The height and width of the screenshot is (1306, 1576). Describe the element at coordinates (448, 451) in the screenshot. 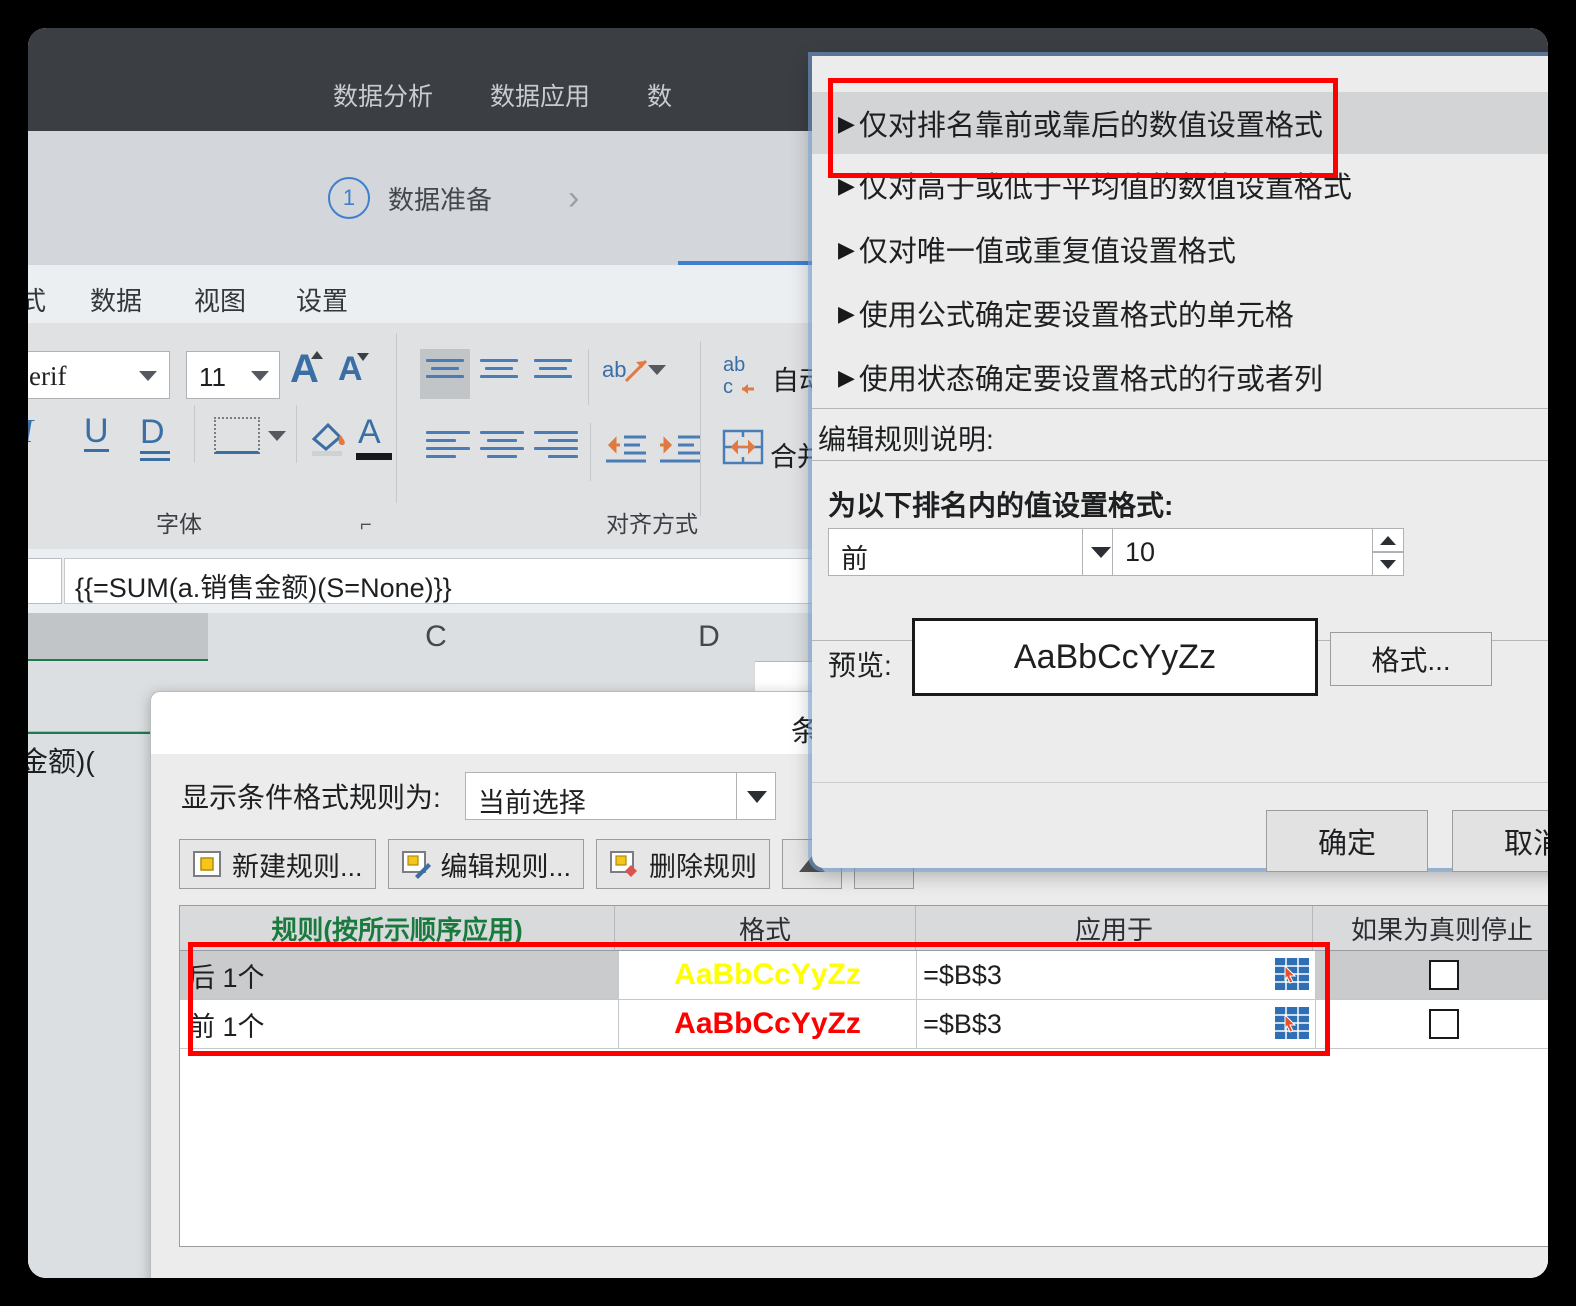

I see `align-left-button` at that location.